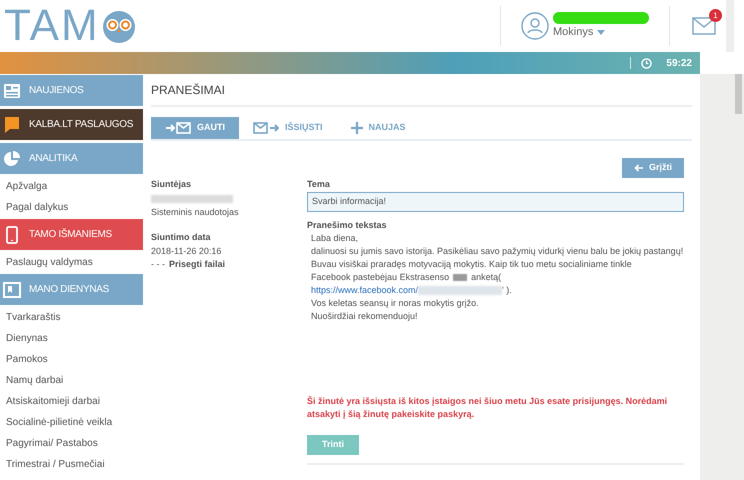  Describe the element at coordinates (71, 124) in the screenshot. I see `sidebar-section: KALBA.LT PASLAUGOS` at that location.